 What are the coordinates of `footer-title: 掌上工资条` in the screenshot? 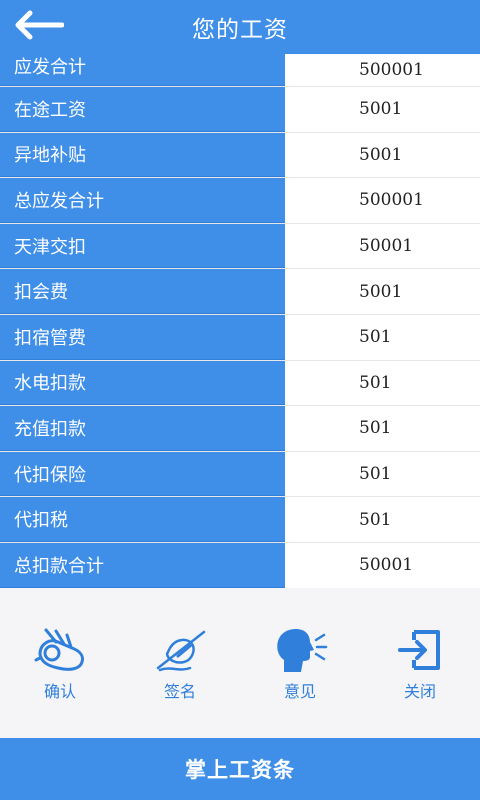 It's located at (240, 770).